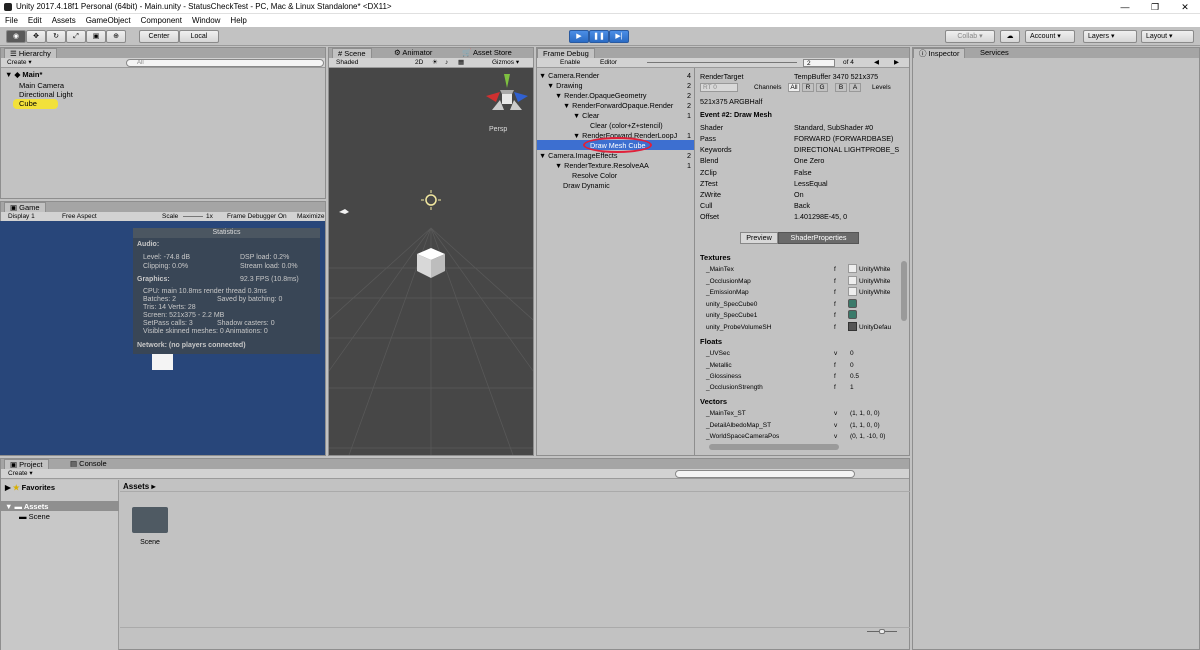  What do you see at coordinates (570, 63) in the screenshot?
I see `enable-button: Enable` at bounding box center [570, 63].